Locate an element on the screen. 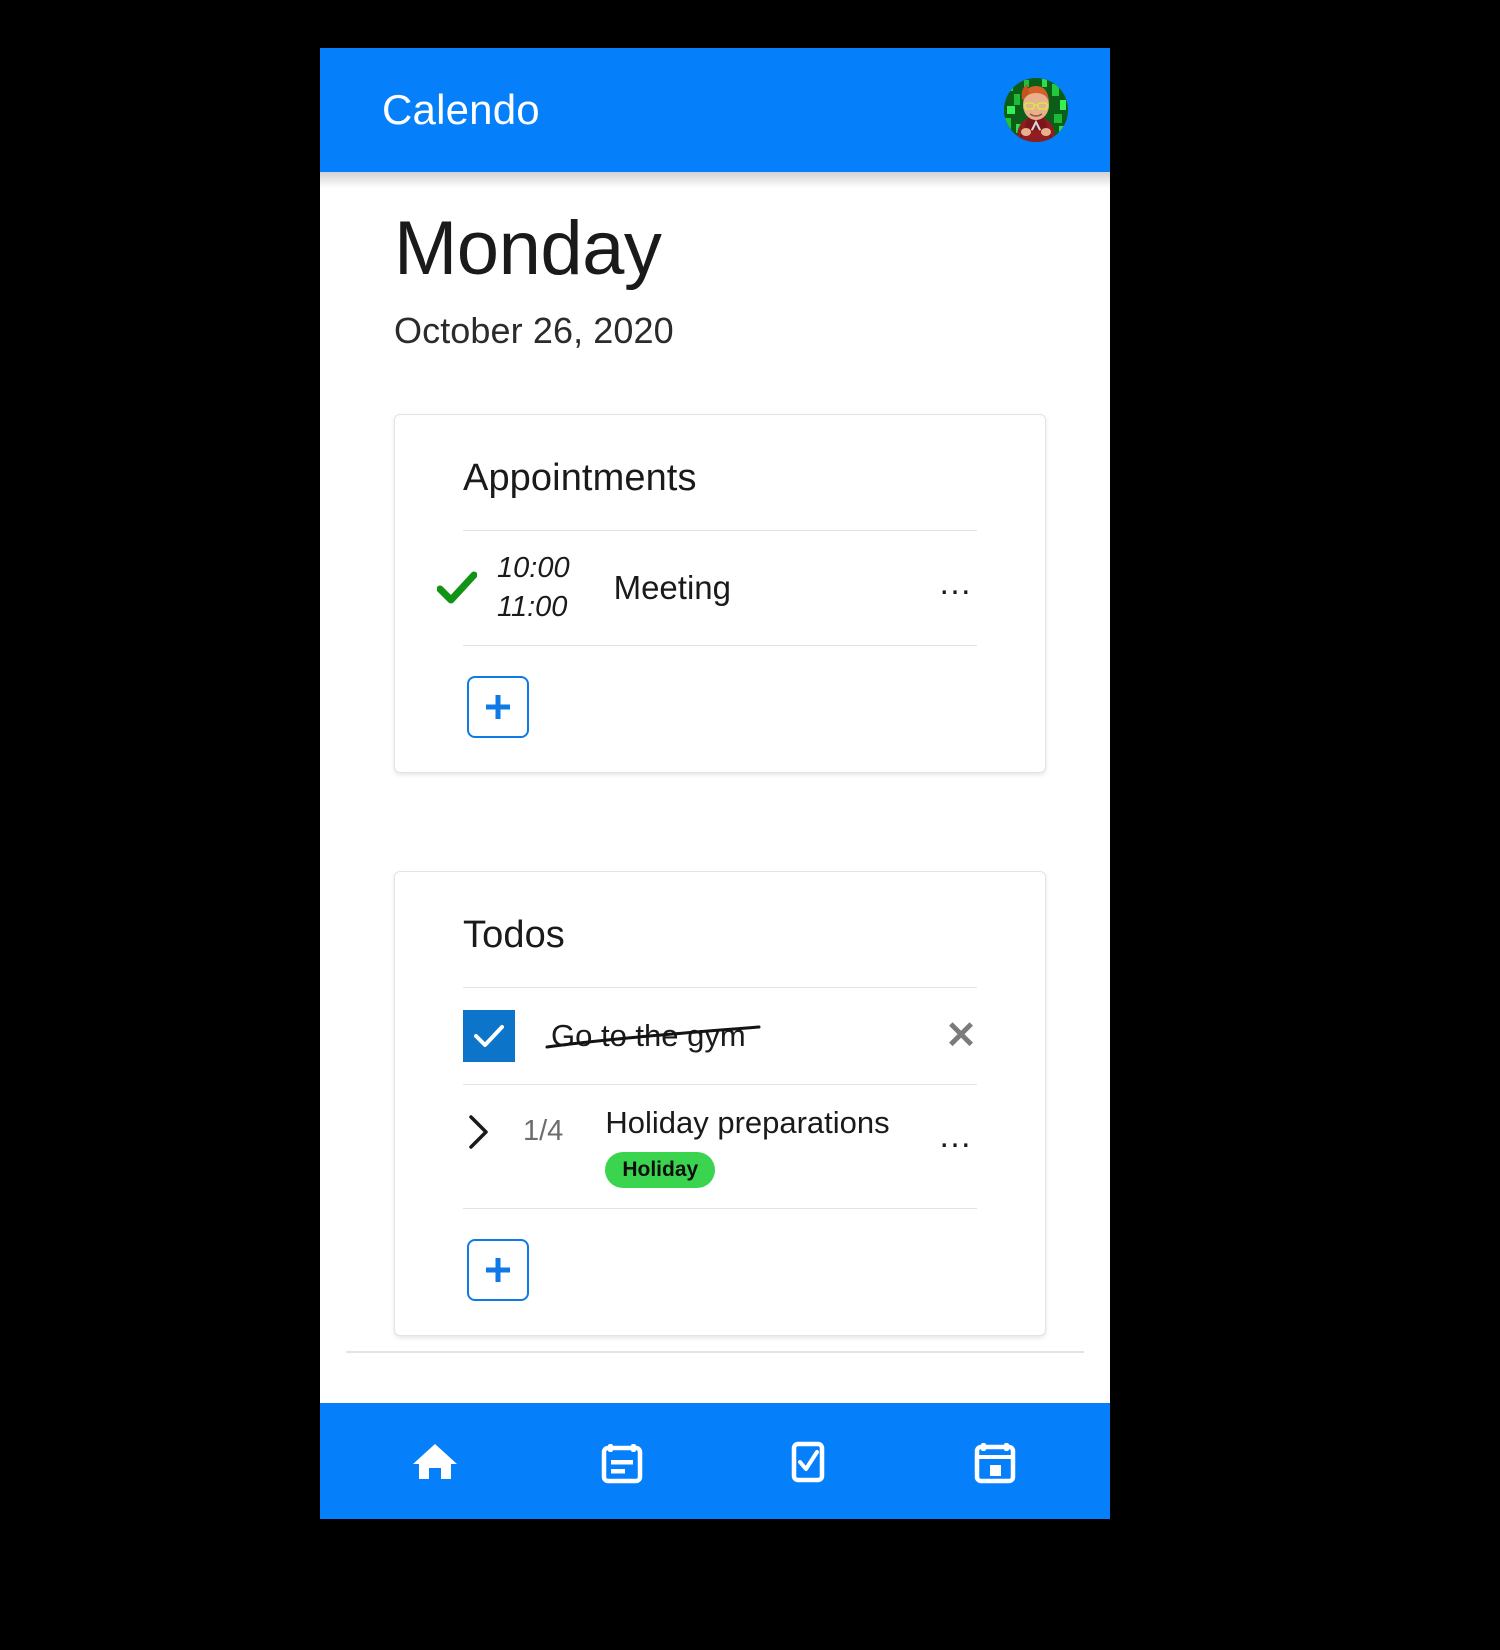  green-check-icon is located at coordinates (457, 588).